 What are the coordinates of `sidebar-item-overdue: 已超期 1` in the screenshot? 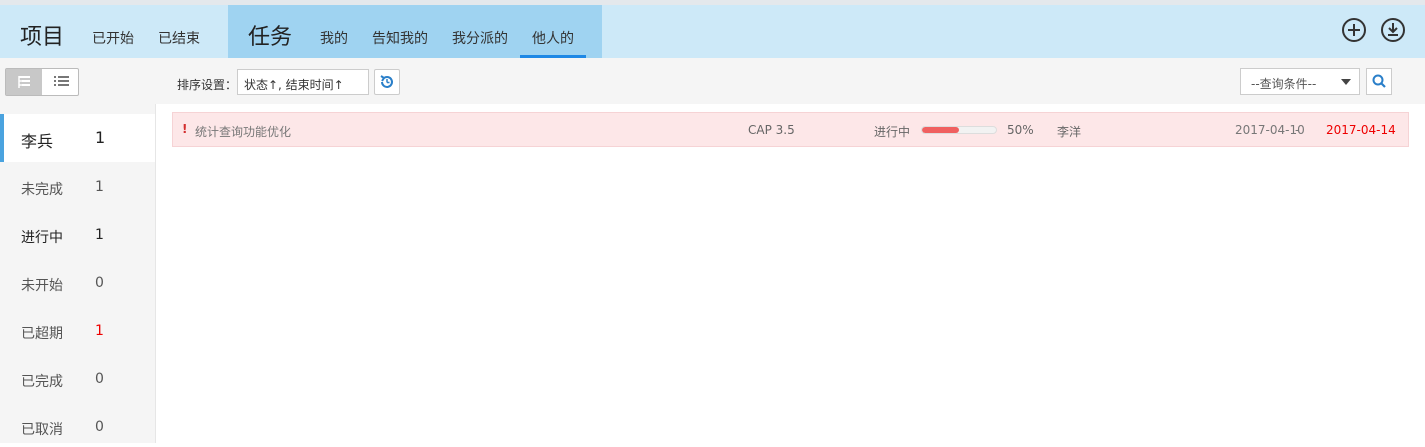 It's located at (77, 331).